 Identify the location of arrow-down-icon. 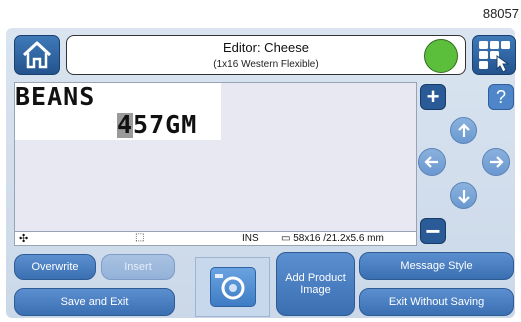
(463, 196).